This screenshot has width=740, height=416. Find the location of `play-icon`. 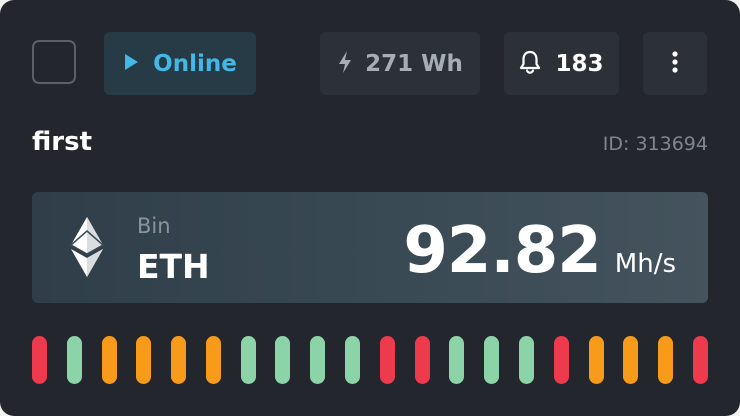

play-icon is located at coordinates (131, 64).